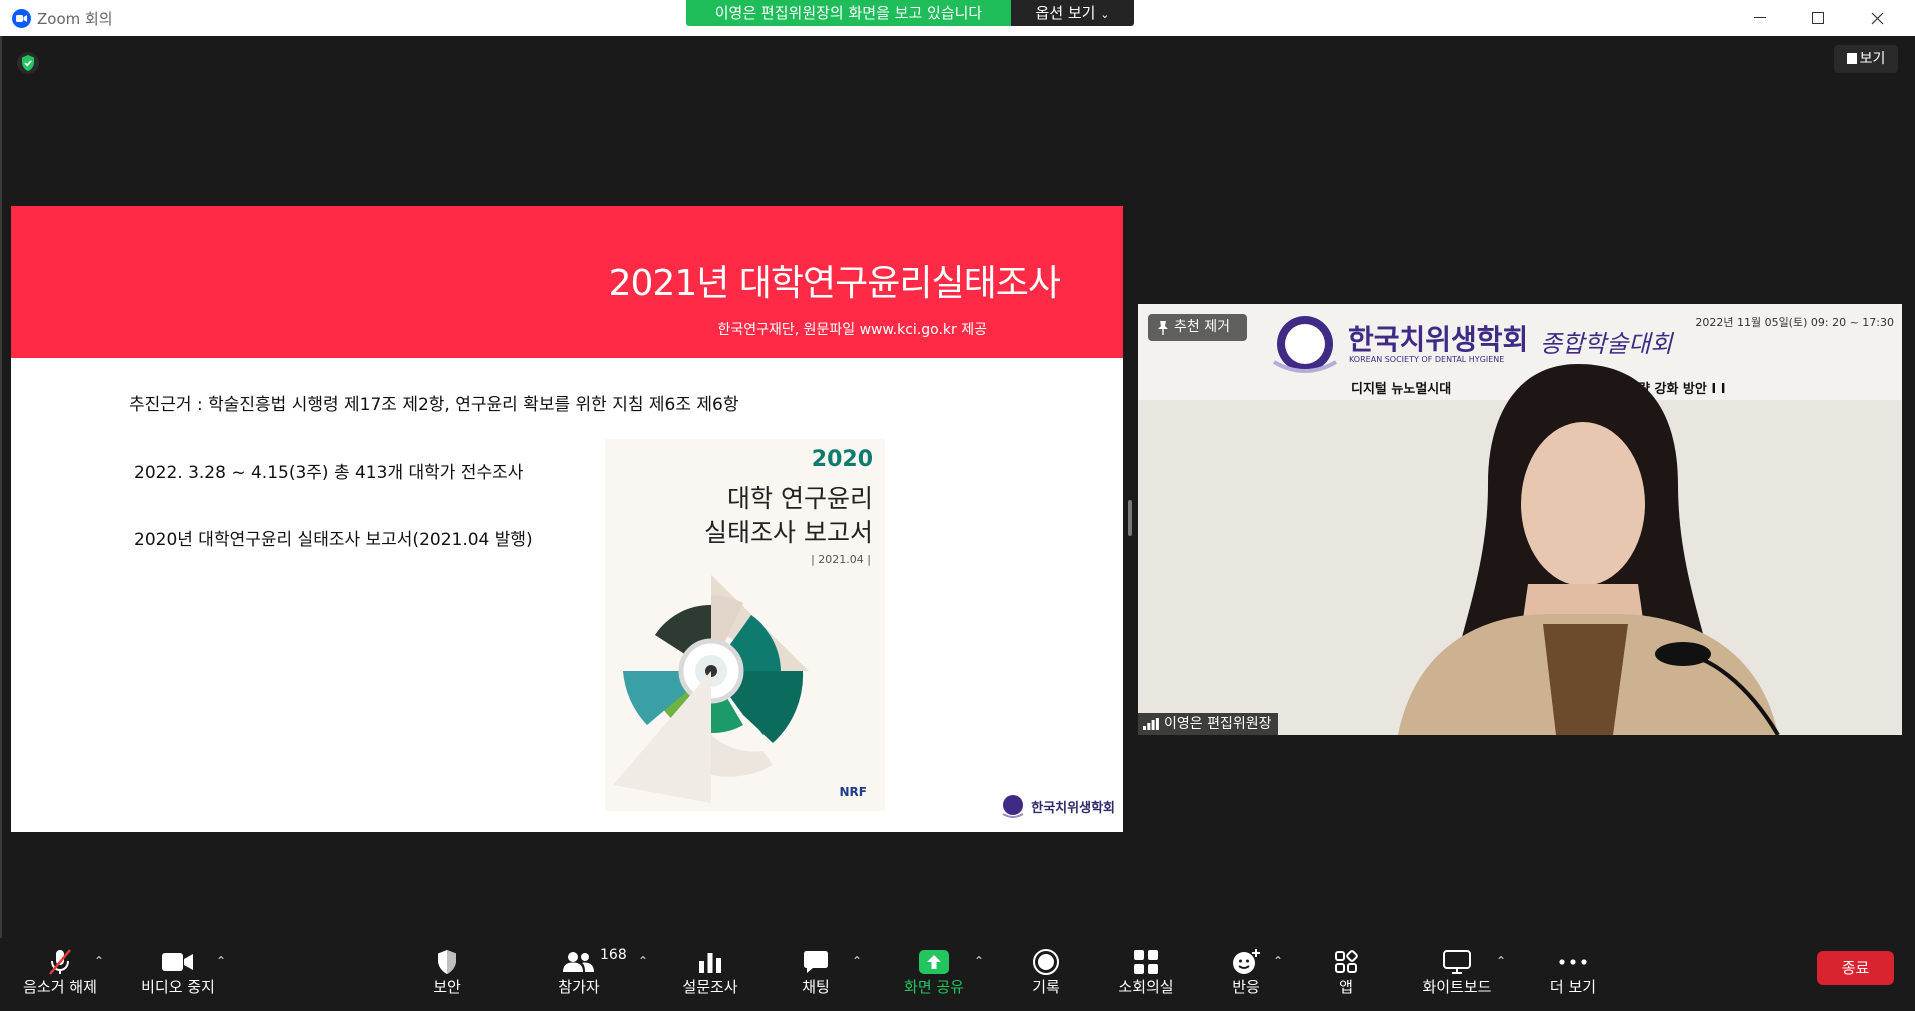 The width and height of the screenshot is (1915, 1011). I want to click on security-shield-icon, so click(447, 962).